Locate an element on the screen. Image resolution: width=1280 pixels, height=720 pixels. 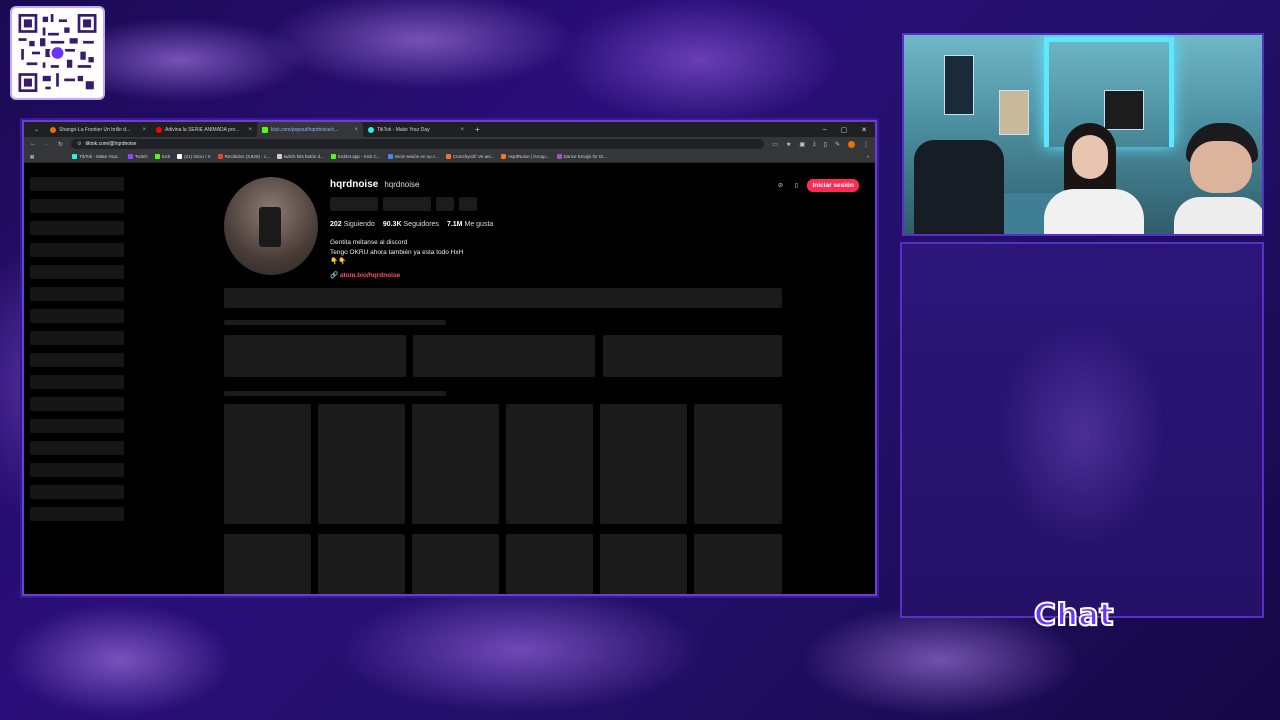
bookmark-twitch: Twitch is located at coordinates (137, 156).